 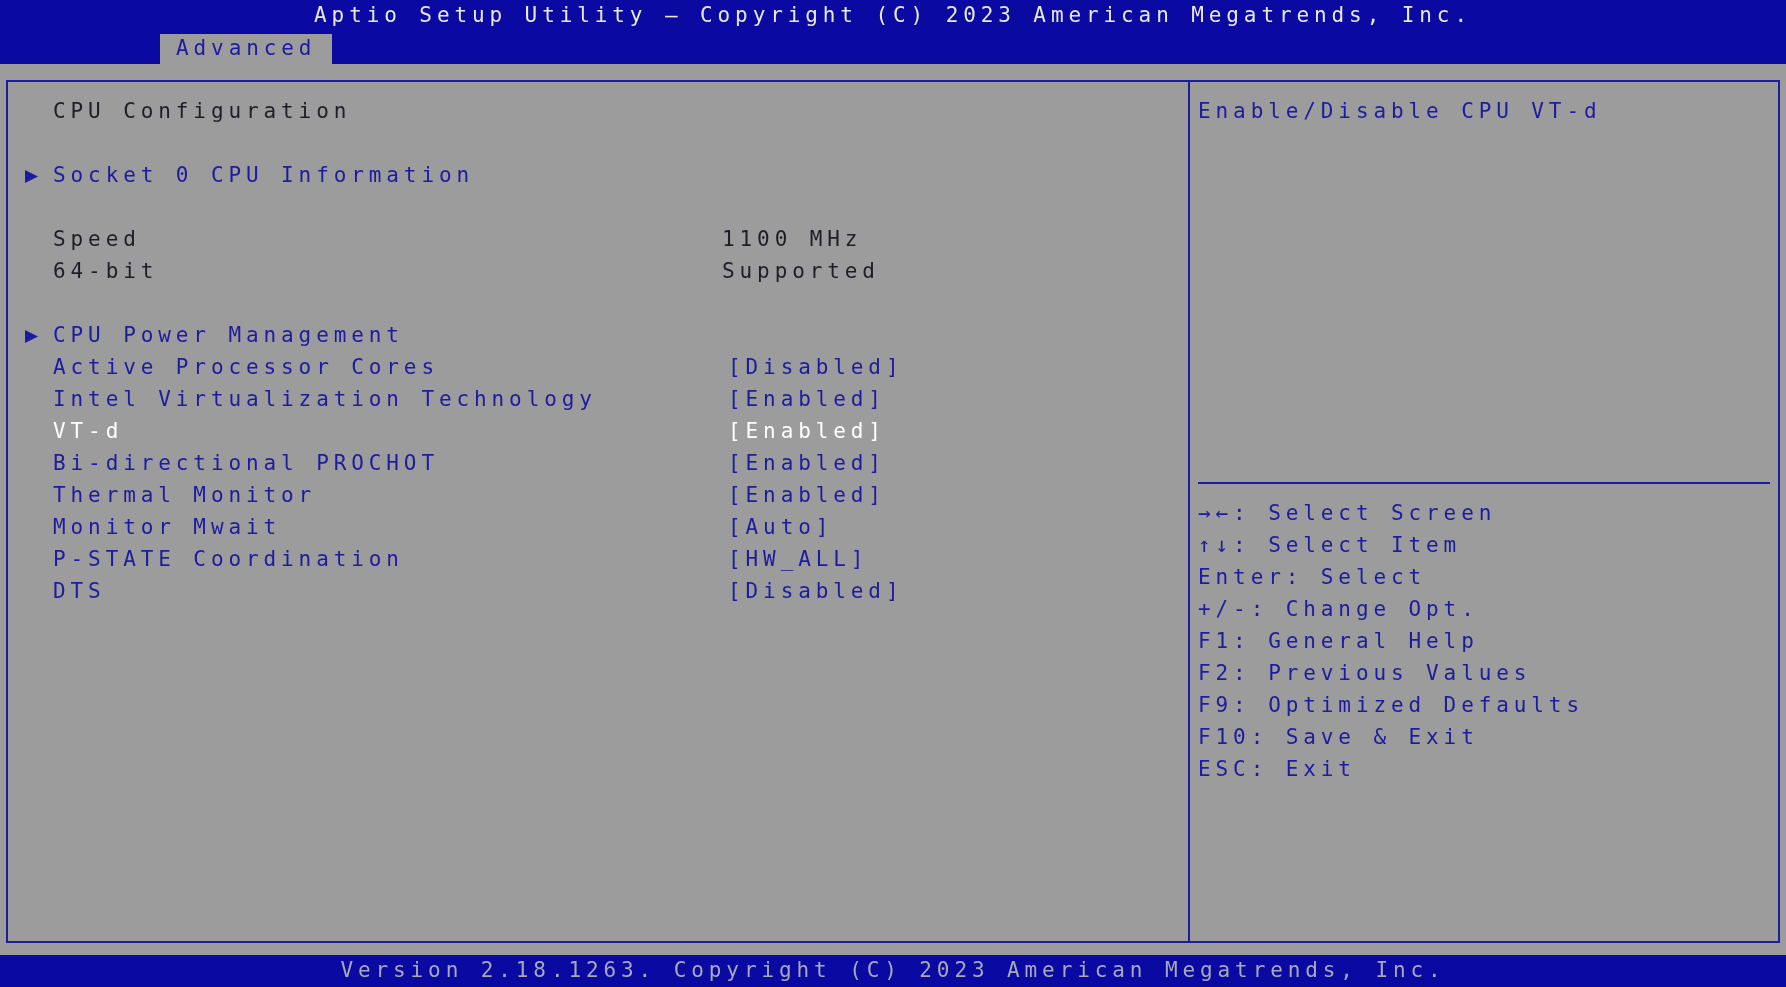 What do you see at coordinates (893, 971) in the screenshot?
I see `version-text: Version 2.18.1263. Copyright (C) 2023 American Megatrends, Inc.` at bounding box center [893, 971].